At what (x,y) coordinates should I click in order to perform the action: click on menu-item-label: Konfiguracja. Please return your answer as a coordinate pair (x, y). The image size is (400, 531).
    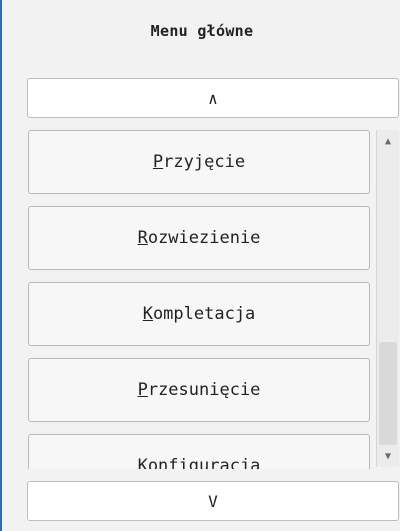
    Looking at the image, I should click on (199, 462).